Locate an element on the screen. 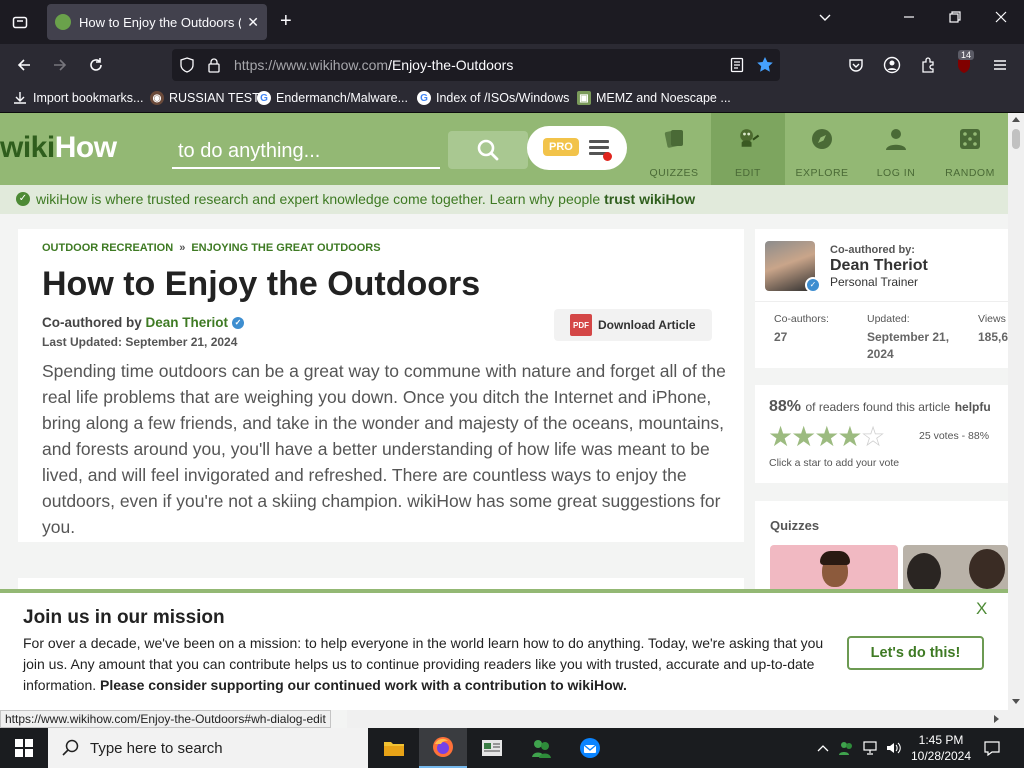  tab-title: How to Enjoy the Outdoors (wit is located at coordinates (160, 22).